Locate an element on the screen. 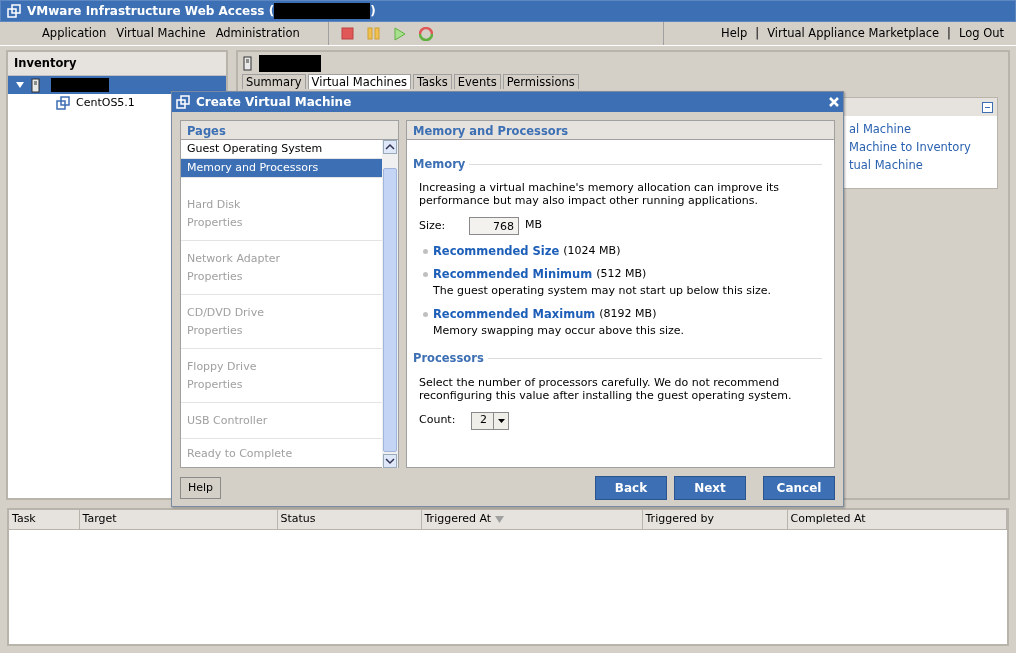  tree-item is located at coordinates (117, 85).